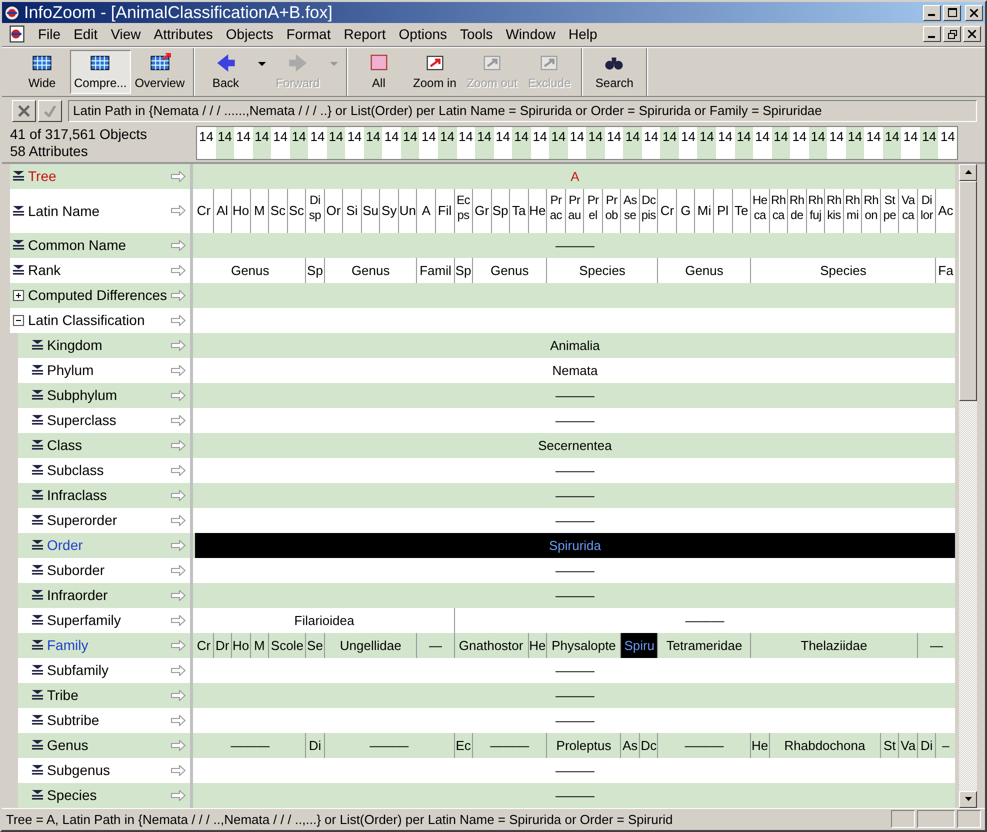 The height and width of the screenshot is (832, 987). I want to click on scroll-down-button, so click(968, 799).